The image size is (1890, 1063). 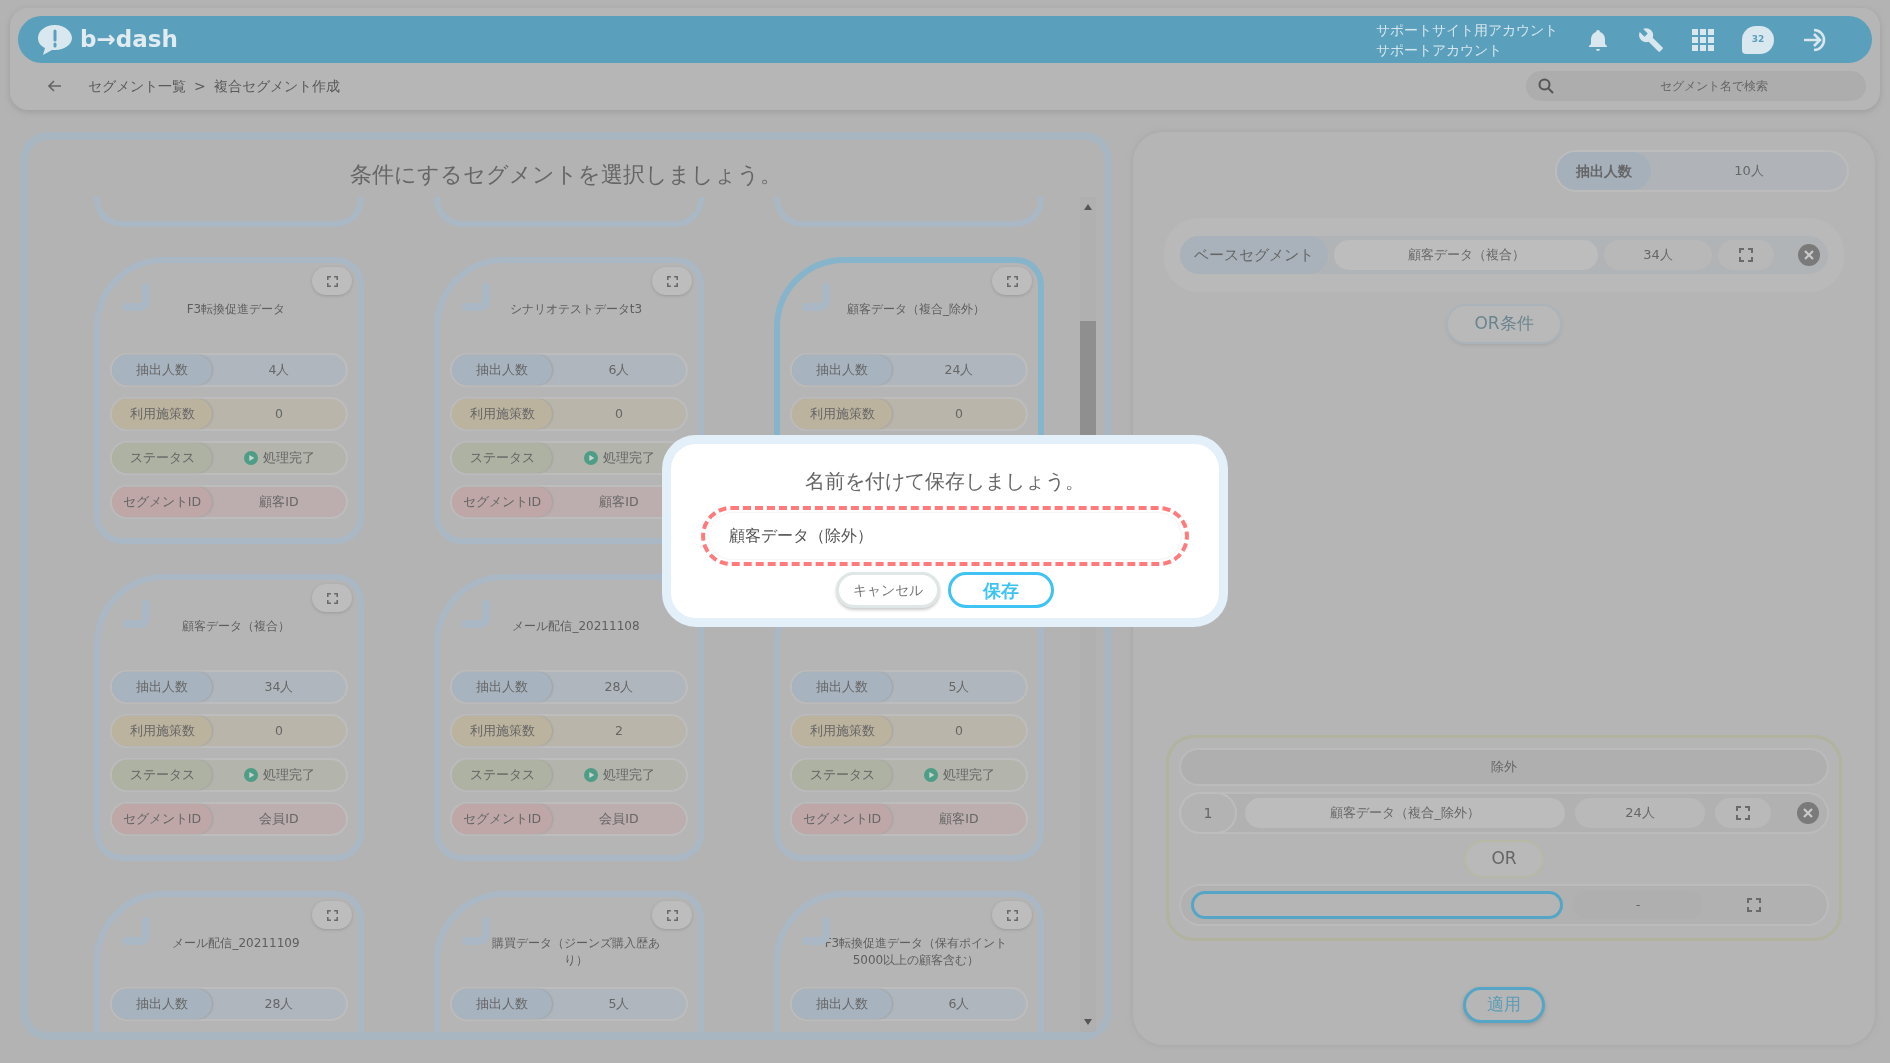 What do you see at coordinates (129, 40) in the screenshot?
I see `logo-text: b→dash` at bounding box center [129, 40].